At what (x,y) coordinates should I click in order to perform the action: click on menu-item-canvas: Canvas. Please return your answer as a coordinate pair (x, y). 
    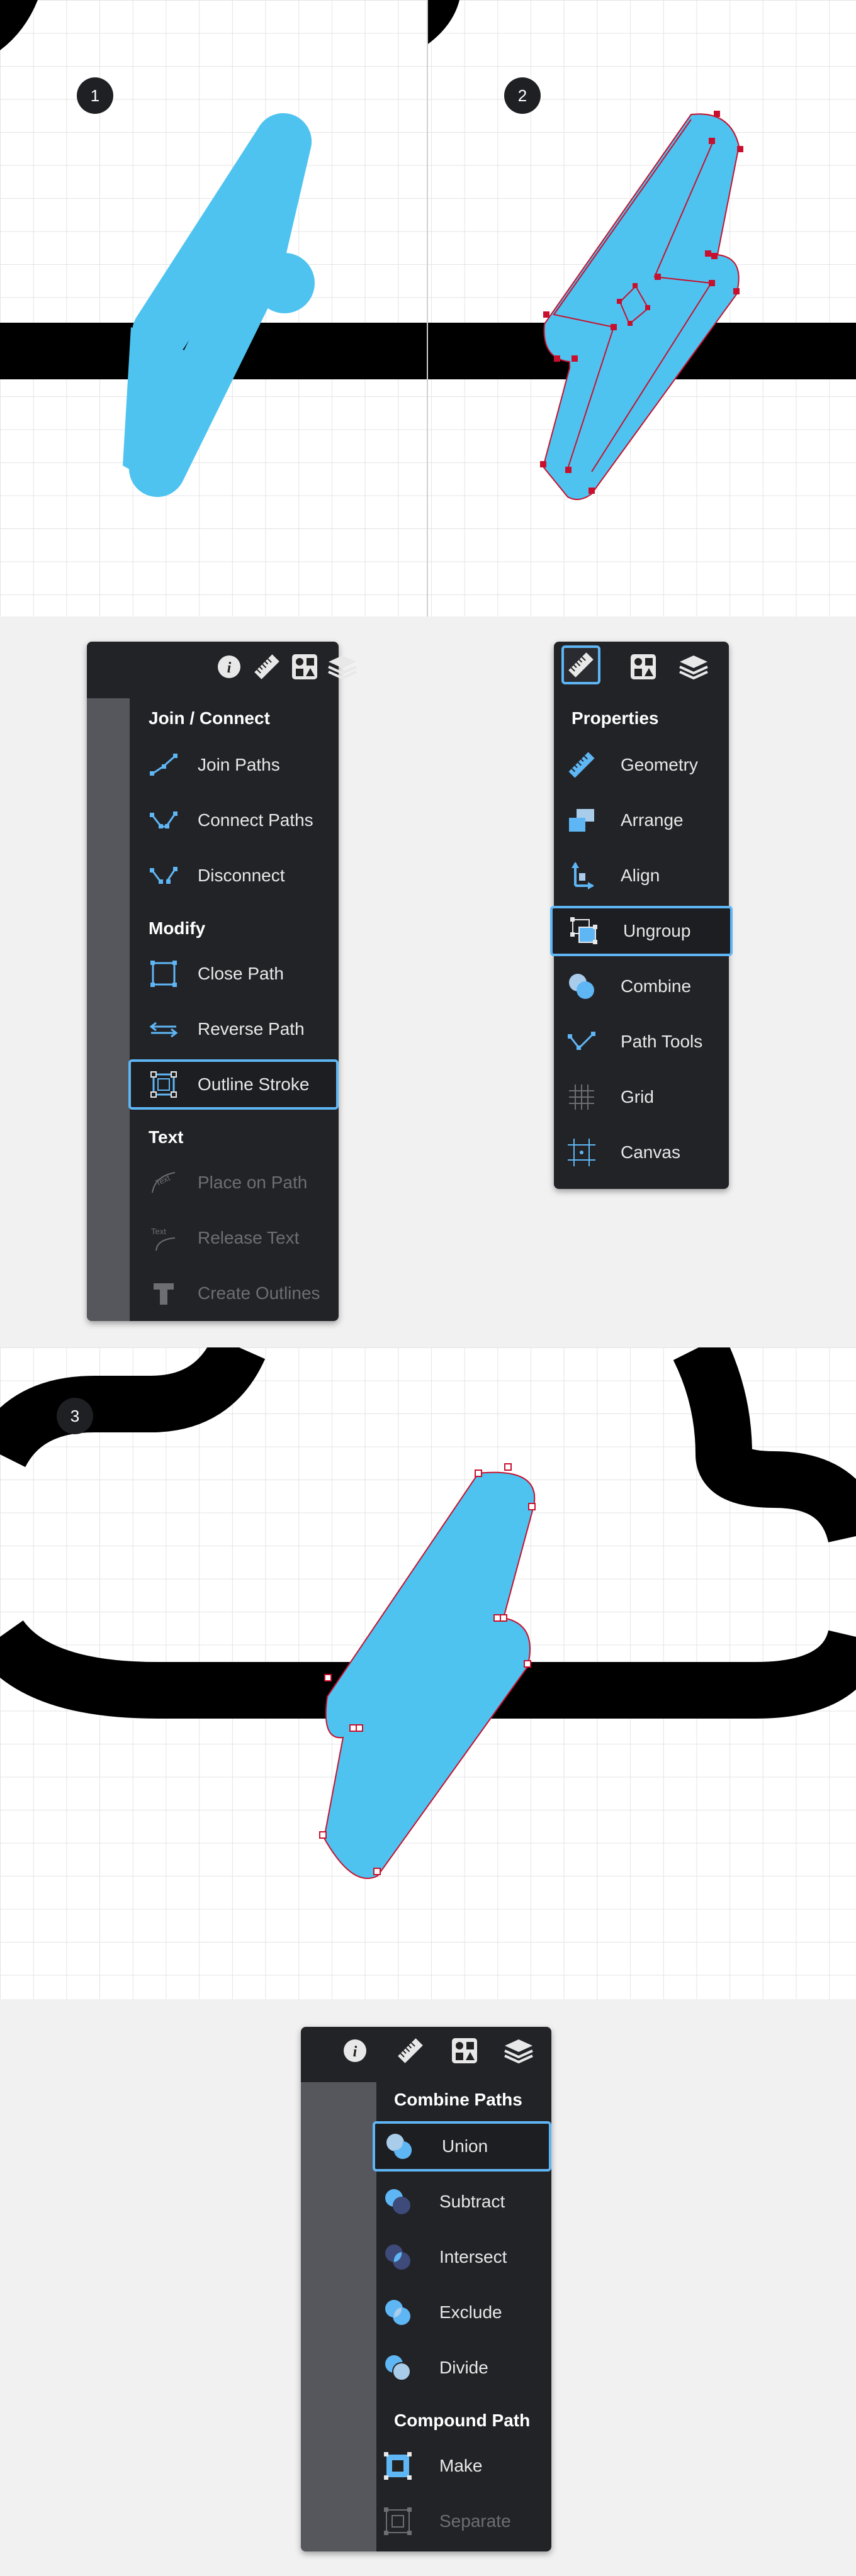
    Looking at the image, I should click on (641, 1152).